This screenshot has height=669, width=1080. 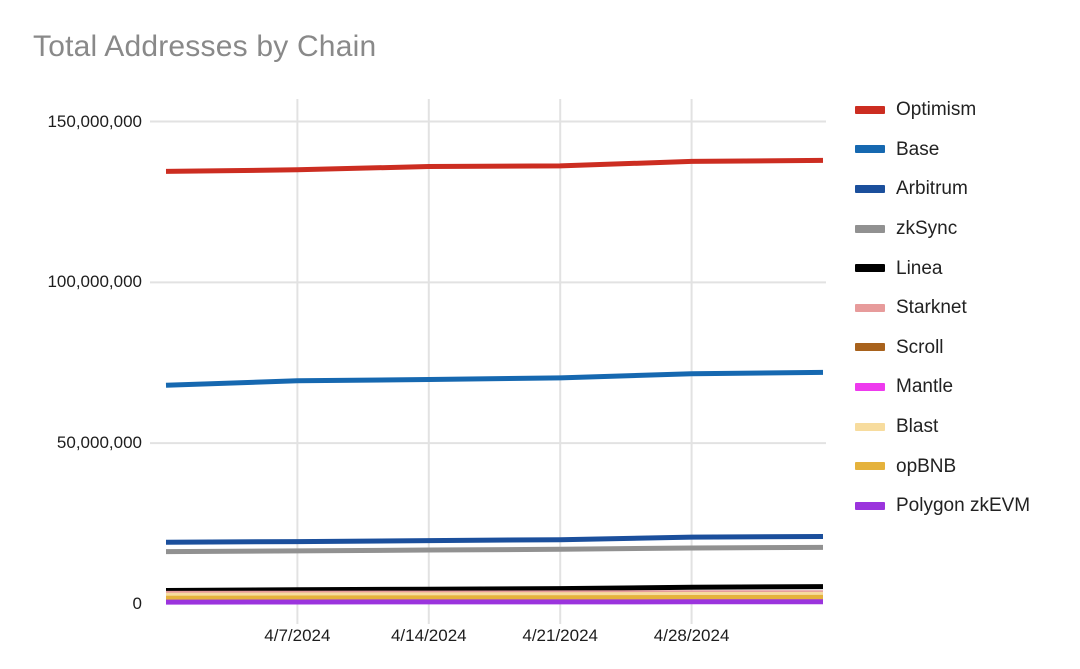 I want to click on legend-item: Starknet, so click(x=967, y=308).